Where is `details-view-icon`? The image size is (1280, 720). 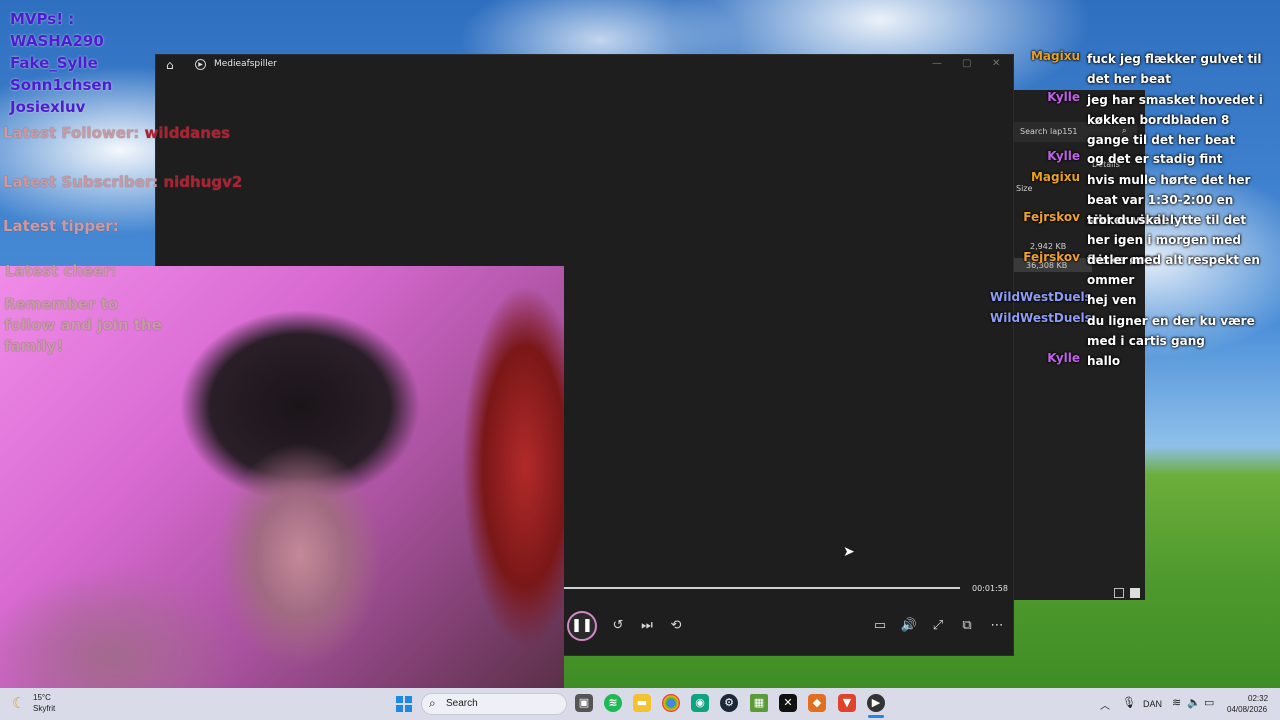 details-view-icon is located at coordinates (1119, 593).